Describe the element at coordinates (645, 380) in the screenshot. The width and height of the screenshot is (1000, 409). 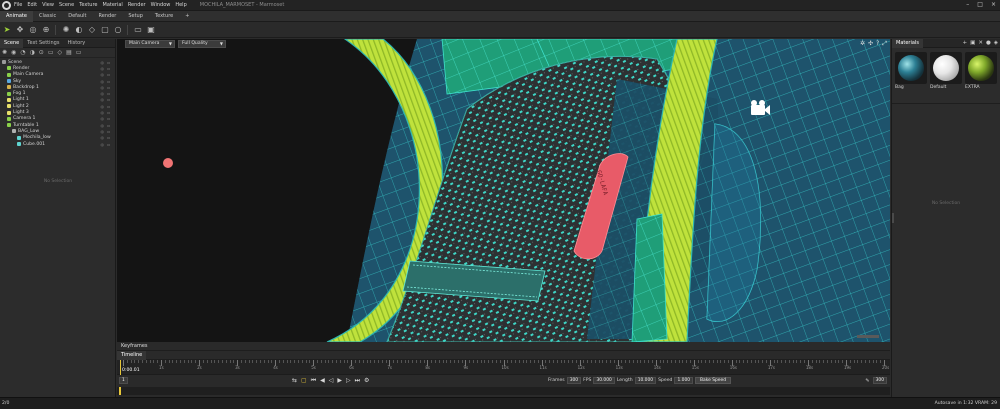
I see `length-field: 10.000` at that location.